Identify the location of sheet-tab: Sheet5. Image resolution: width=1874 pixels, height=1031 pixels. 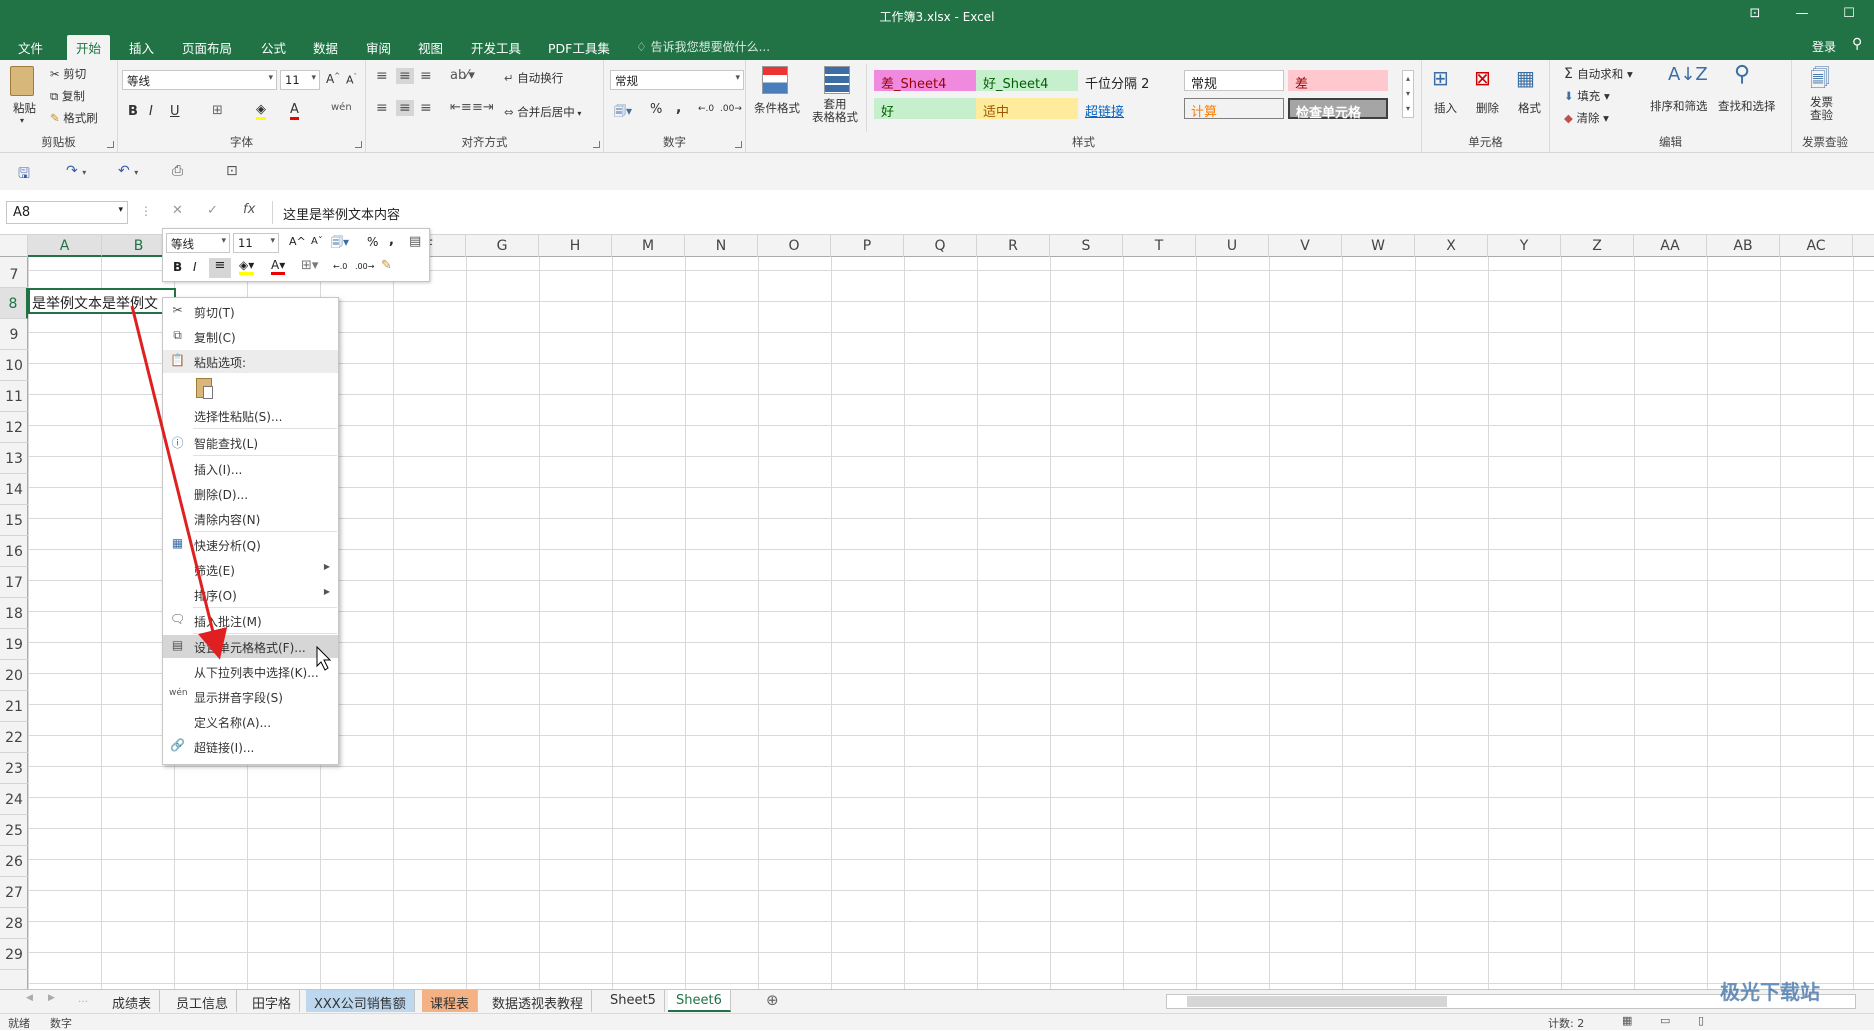
(633, 1001).